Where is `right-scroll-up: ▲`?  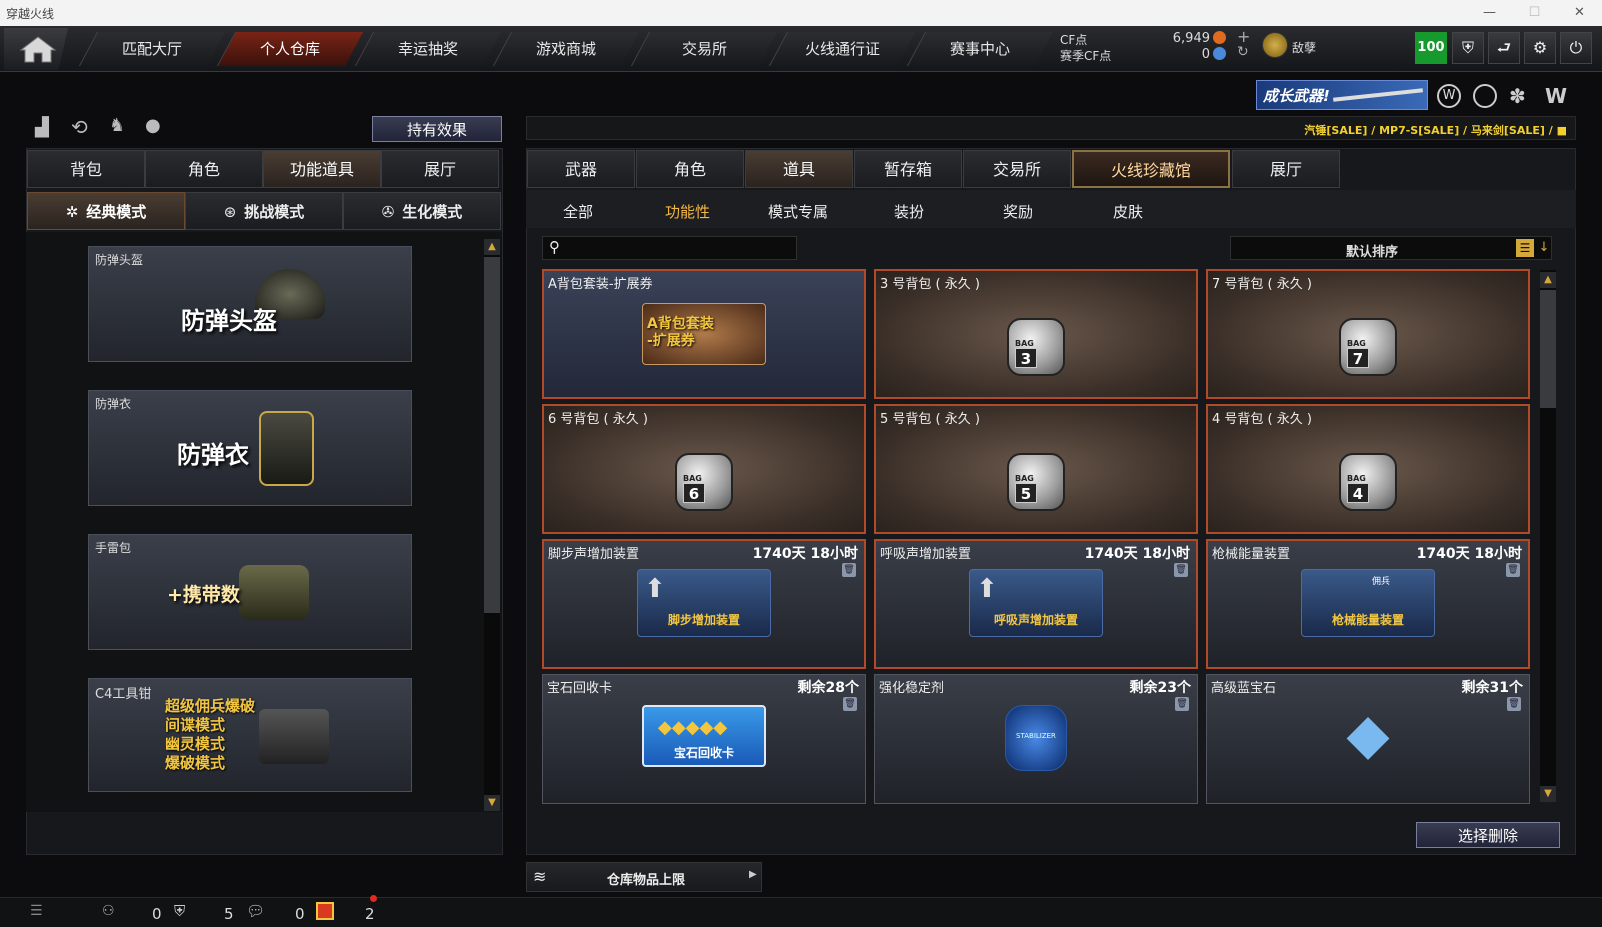 right-scroll-up: ▲ is located at coordinates (1548, 280).